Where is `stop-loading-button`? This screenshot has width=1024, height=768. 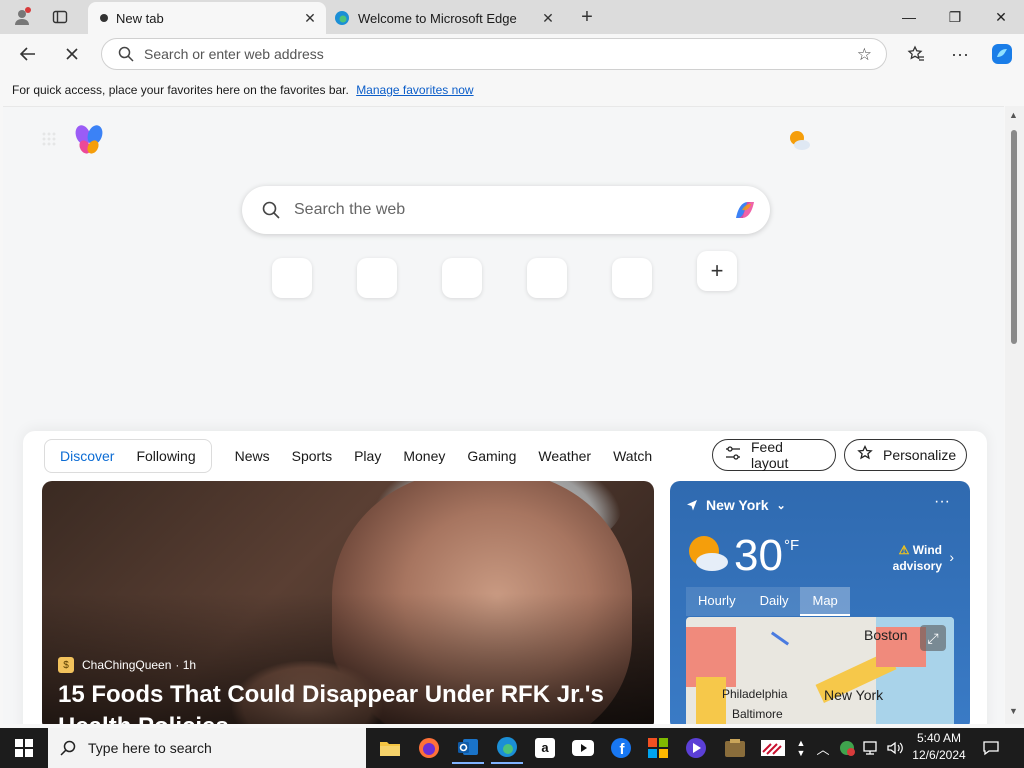
stop-loading-button is located at coordinates (72, 54).